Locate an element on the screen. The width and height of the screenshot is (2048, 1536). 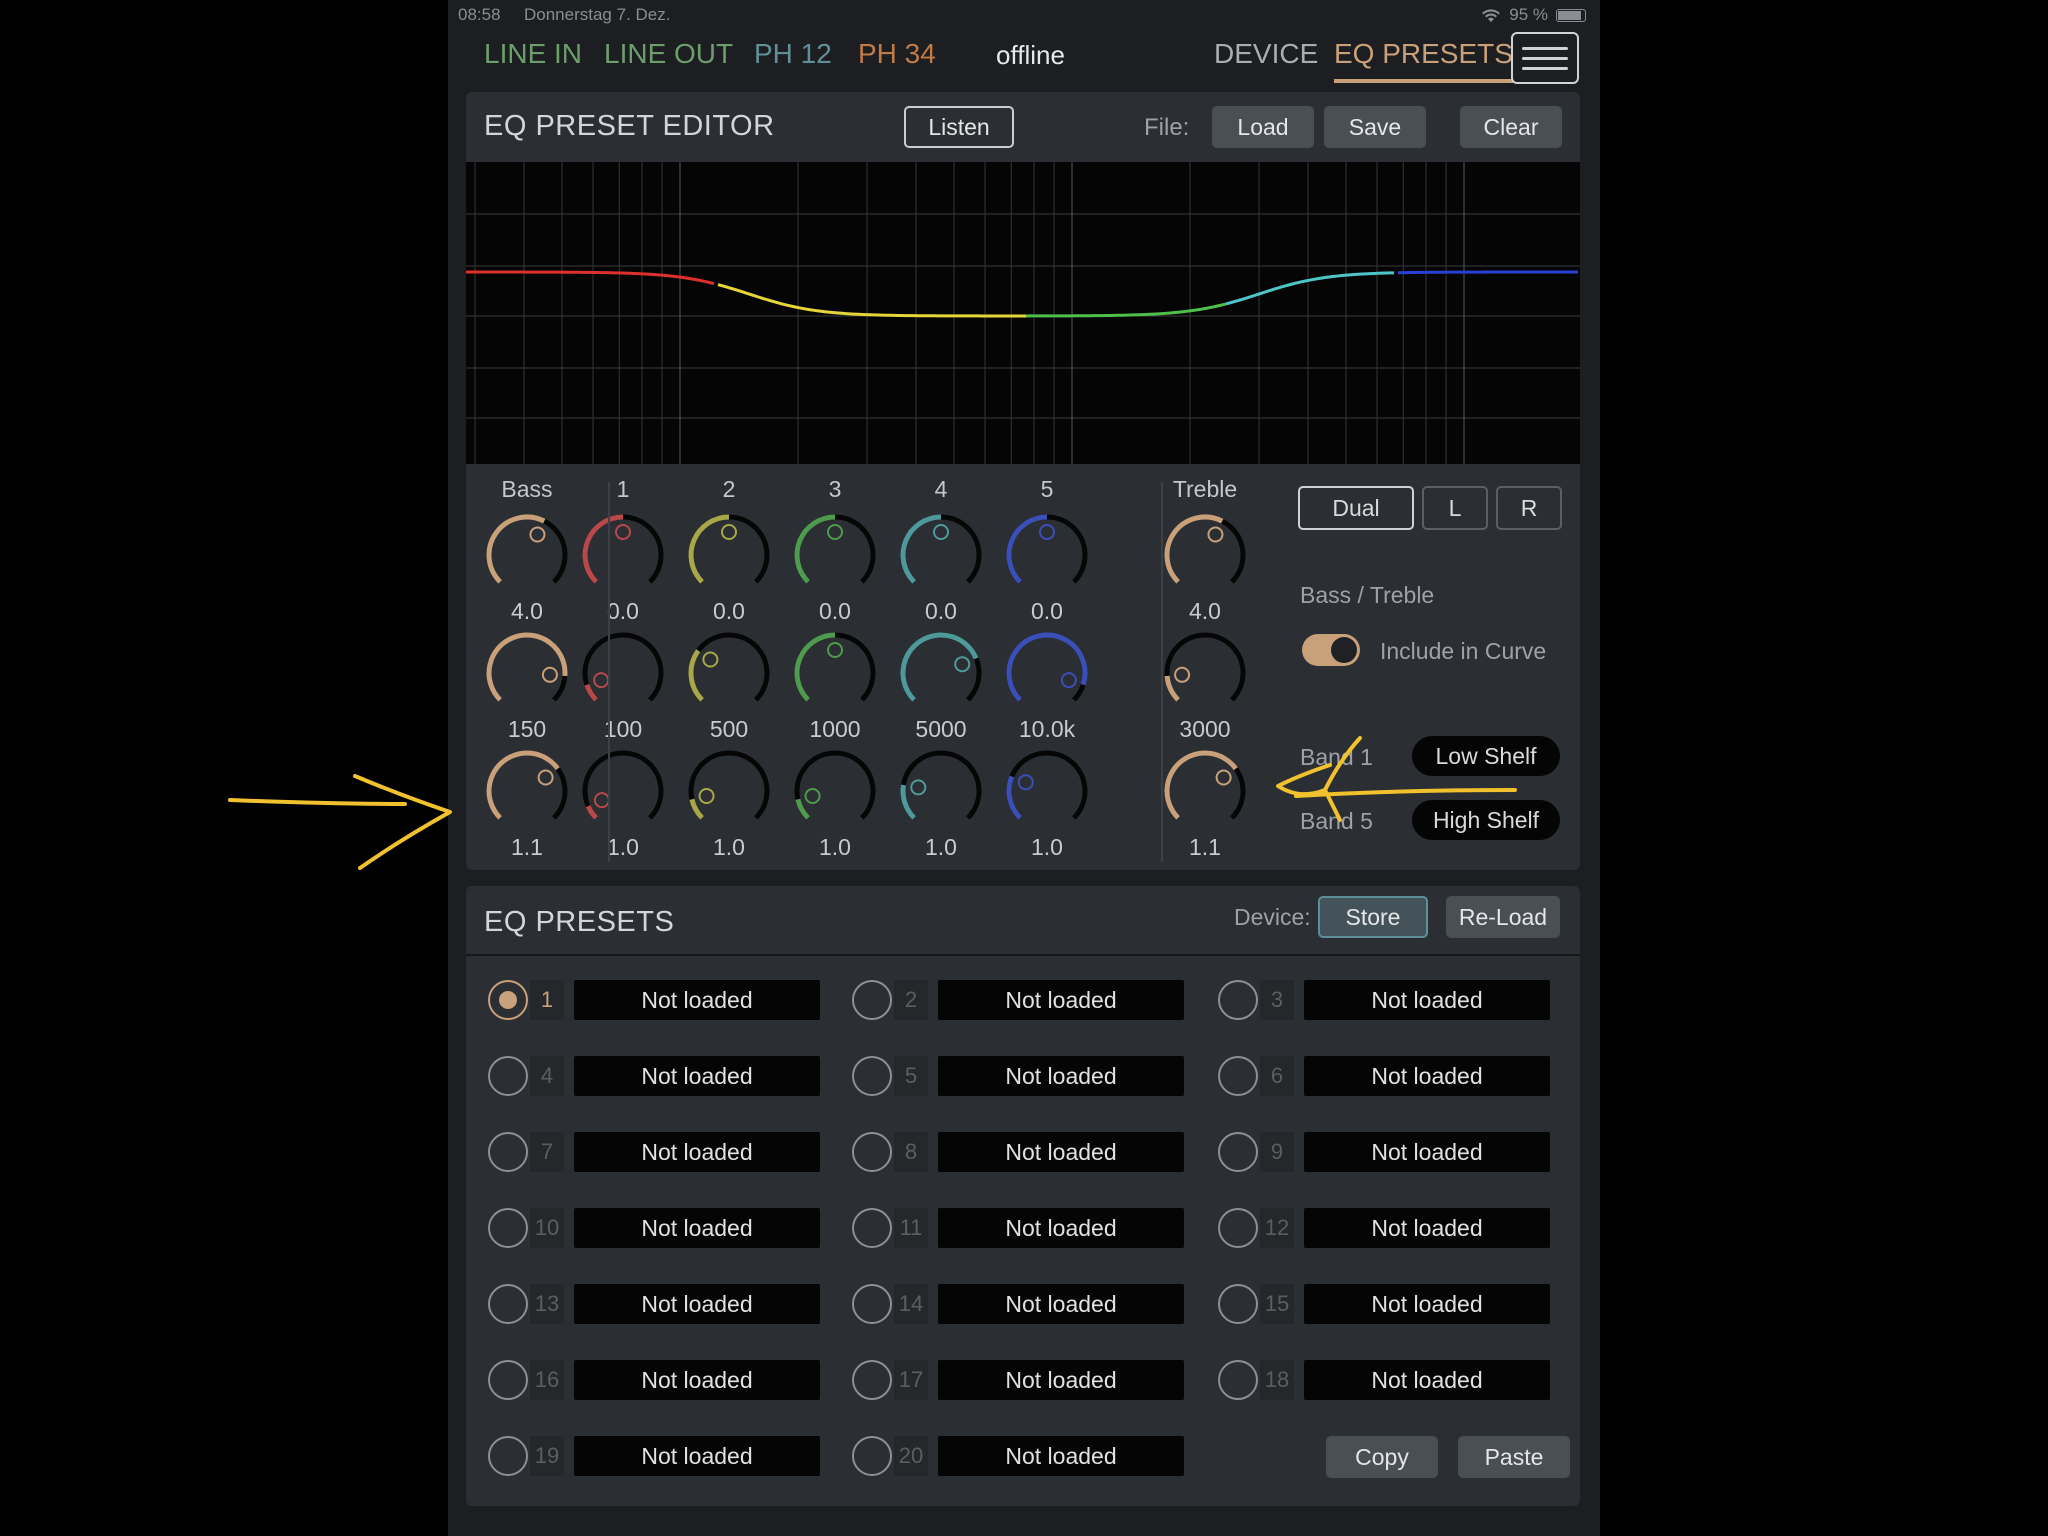
knob-value-gain: 0.0 is located at coordinates (1047, 611).